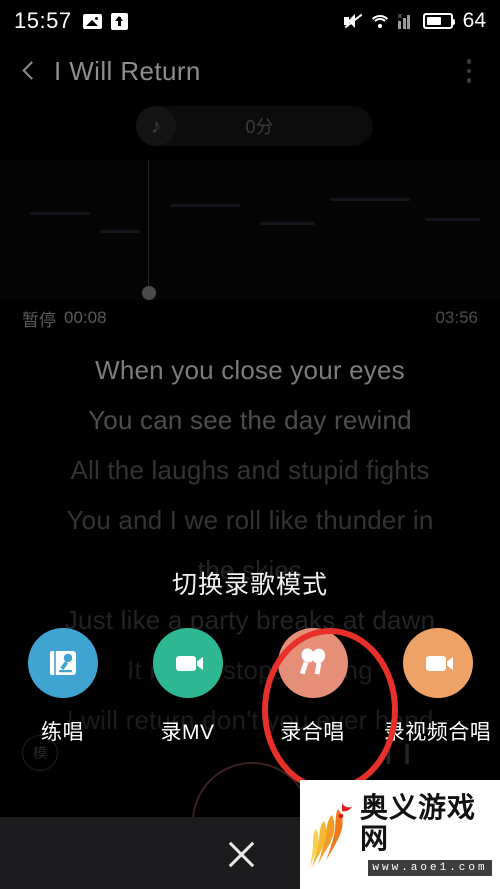  What do you see at coordinates (31, 71) in the screenshot?
I see `chevron-left-icon` at bounding box center [31, 71].